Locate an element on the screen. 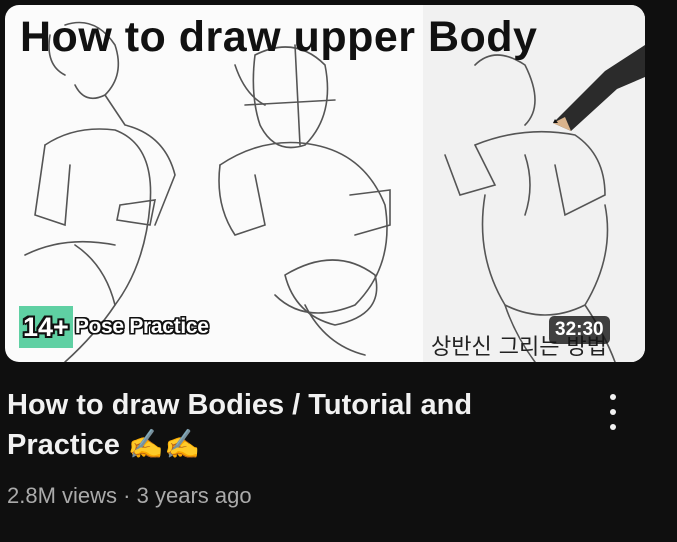 This screenshot has width=677, height=542. view-count: 2.8M views is located at coordinates (62, 495).